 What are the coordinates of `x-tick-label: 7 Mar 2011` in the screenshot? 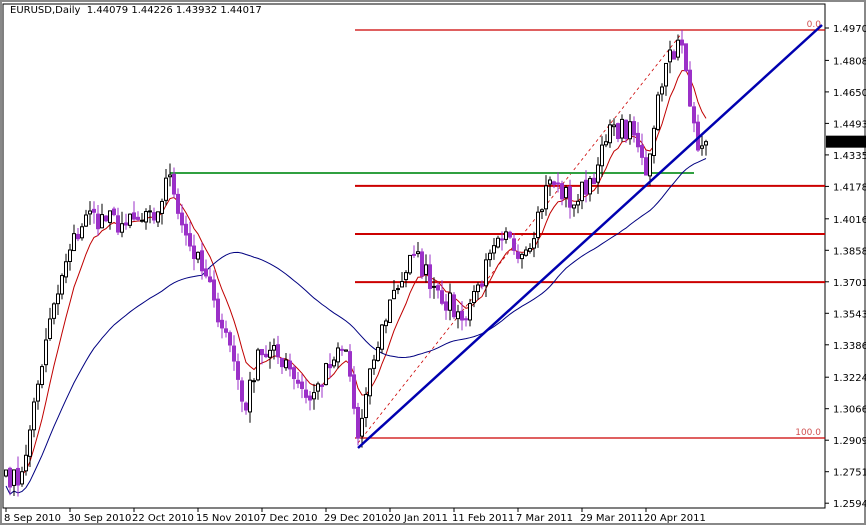 It's located at (544, 518).